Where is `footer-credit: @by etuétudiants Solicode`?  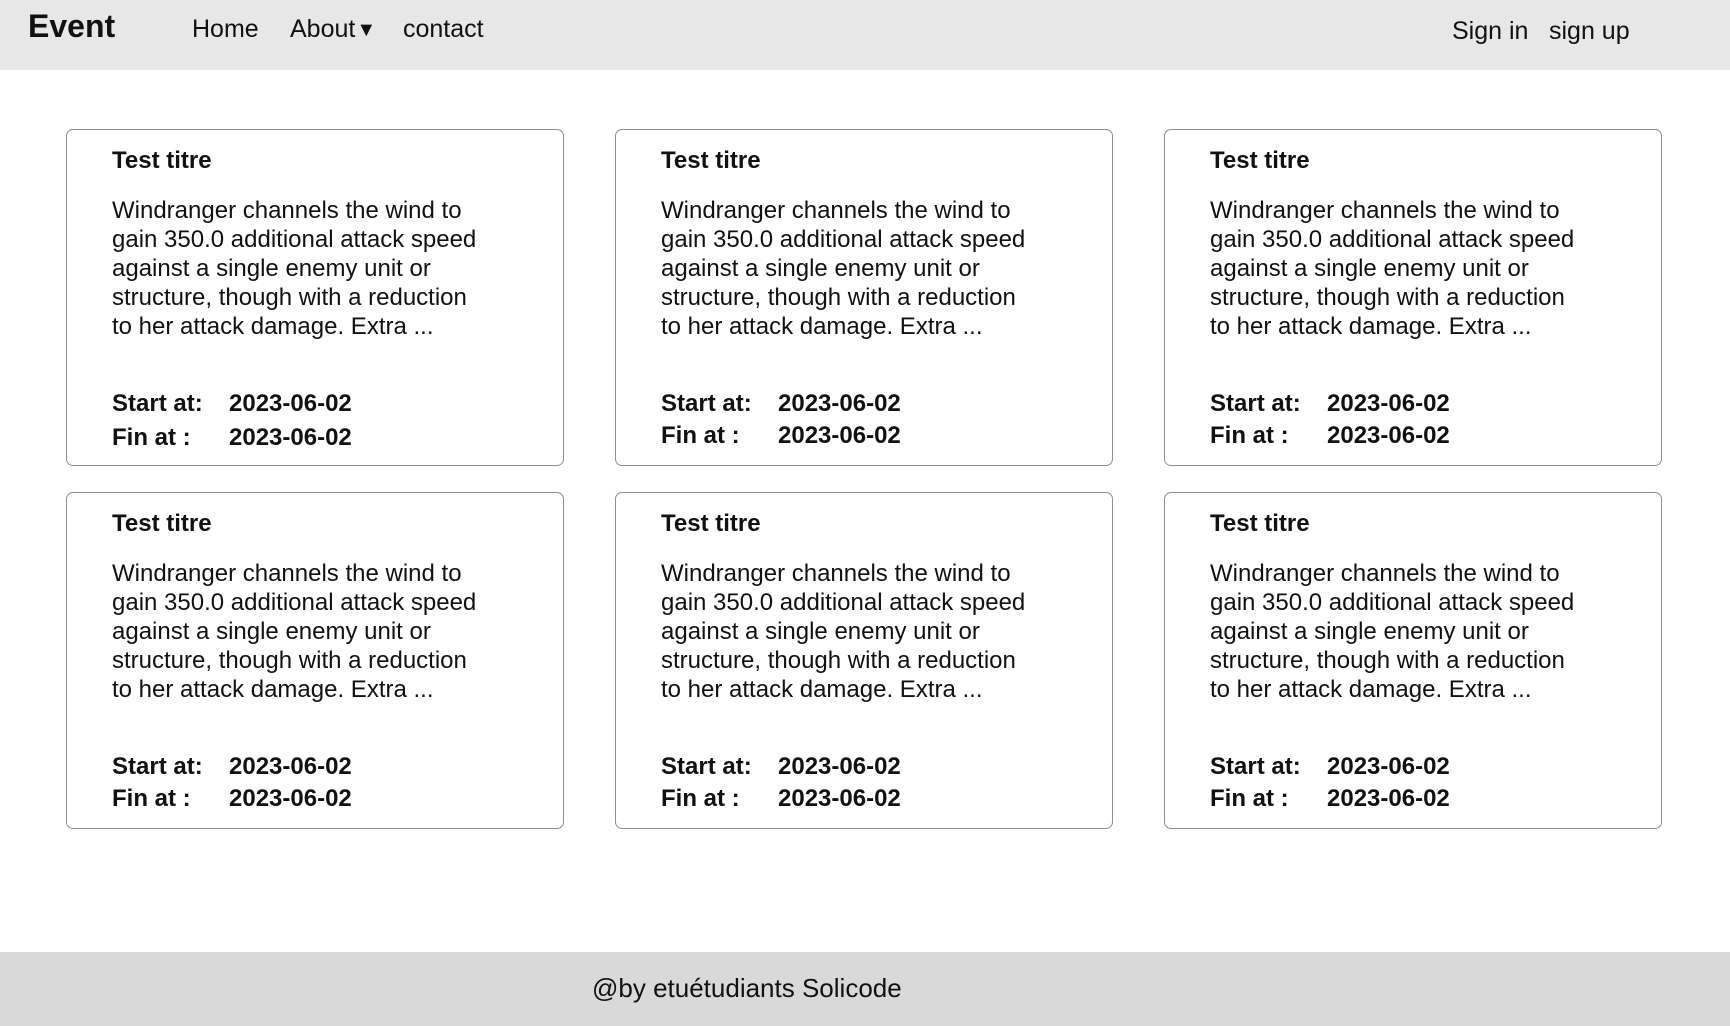
footer-credit: @by etuétudiants Solicode is located at coordinates (747, 988).